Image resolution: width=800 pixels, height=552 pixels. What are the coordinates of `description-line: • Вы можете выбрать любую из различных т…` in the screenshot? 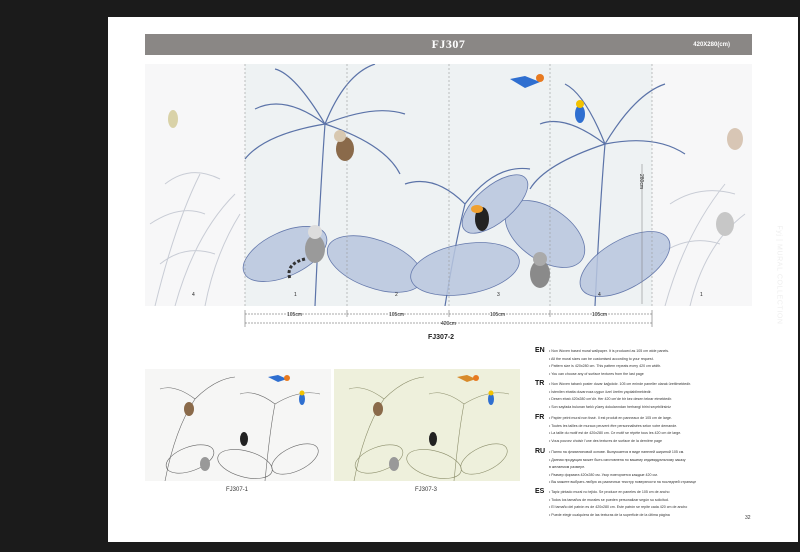 It's located at (623, 482).